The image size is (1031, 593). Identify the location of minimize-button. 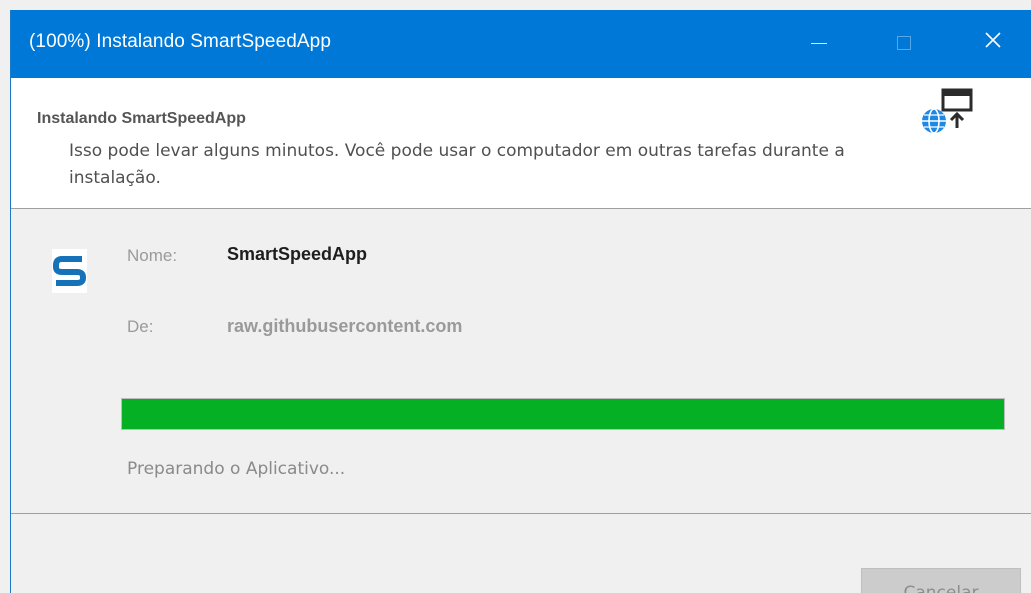
(817, 44).